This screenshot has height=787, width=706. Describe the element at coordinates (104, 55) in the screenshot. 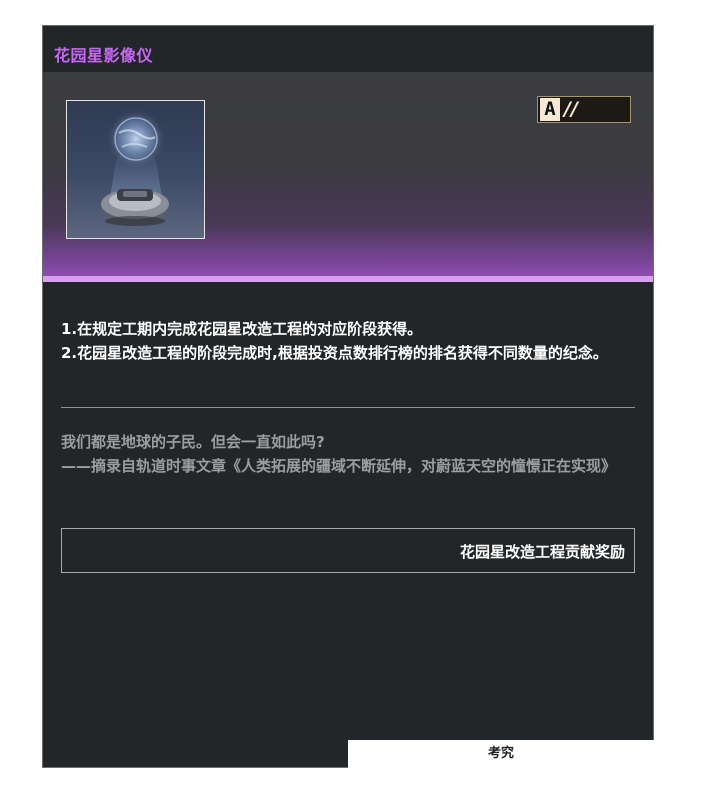

I see `item-title: 花园星影像仪` at that location.